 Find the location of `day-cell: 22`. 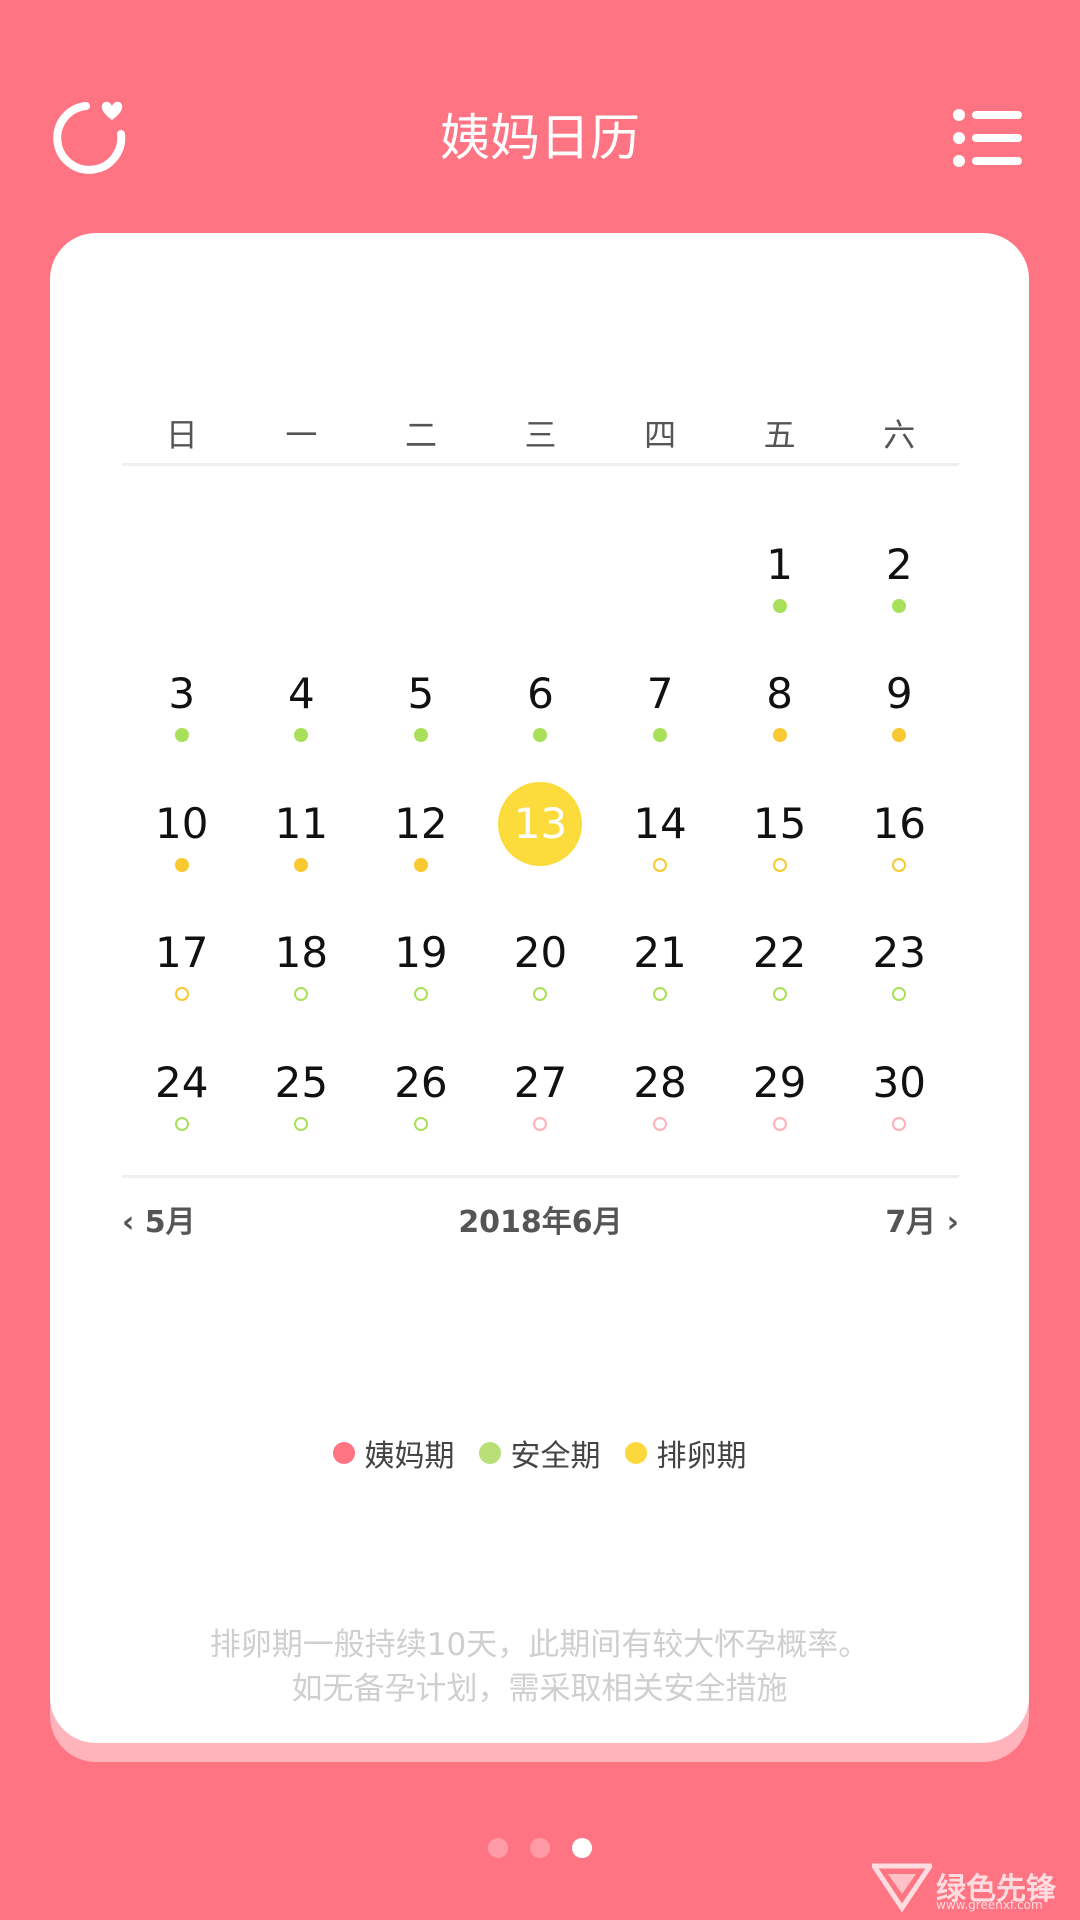

day-cell: 22 is located at coordinates (780, 975).